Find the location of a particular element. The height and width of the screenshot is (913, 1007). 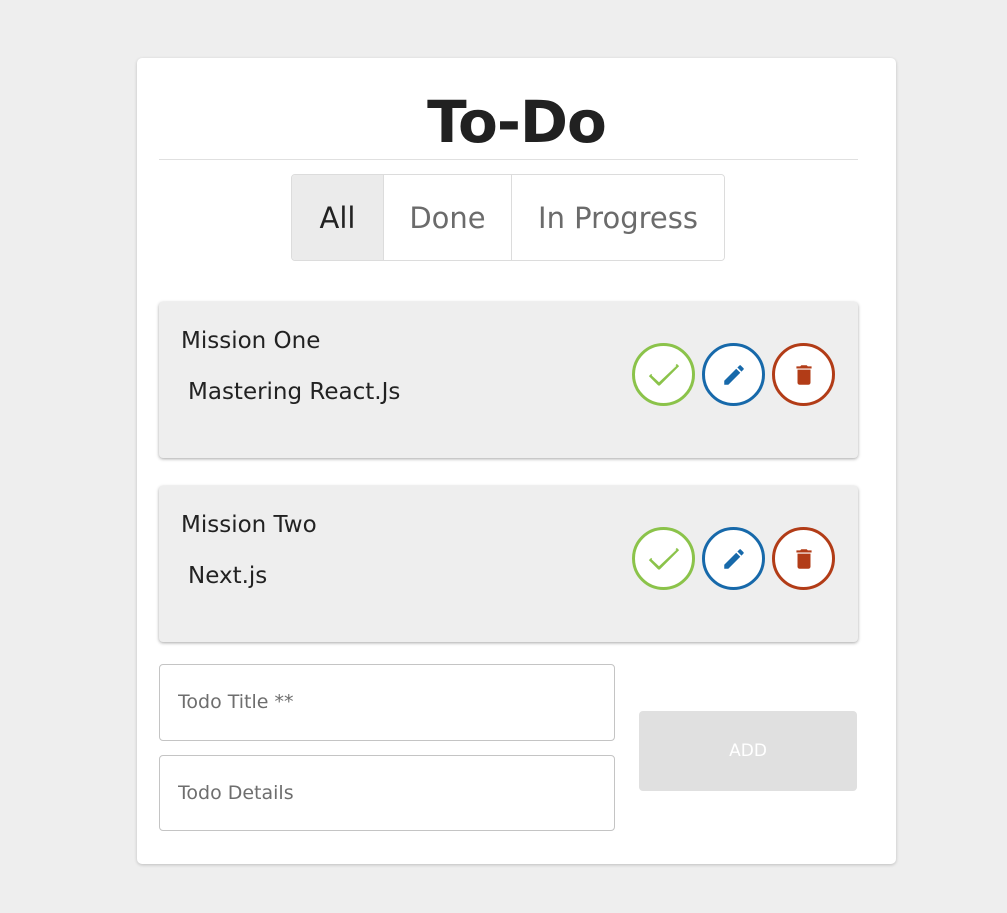

filter-all-button: All is located at coordinates (338, 217).